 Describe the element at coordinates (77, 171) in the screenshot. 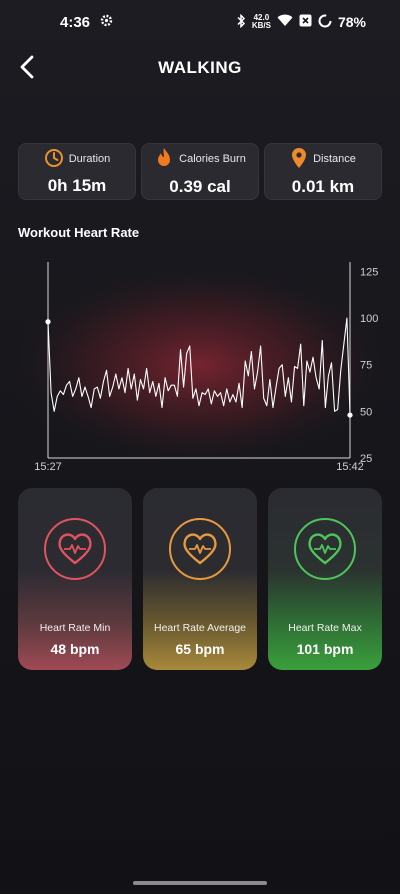

I see `stat-card-duration: Duration 0h 15m` at that location.